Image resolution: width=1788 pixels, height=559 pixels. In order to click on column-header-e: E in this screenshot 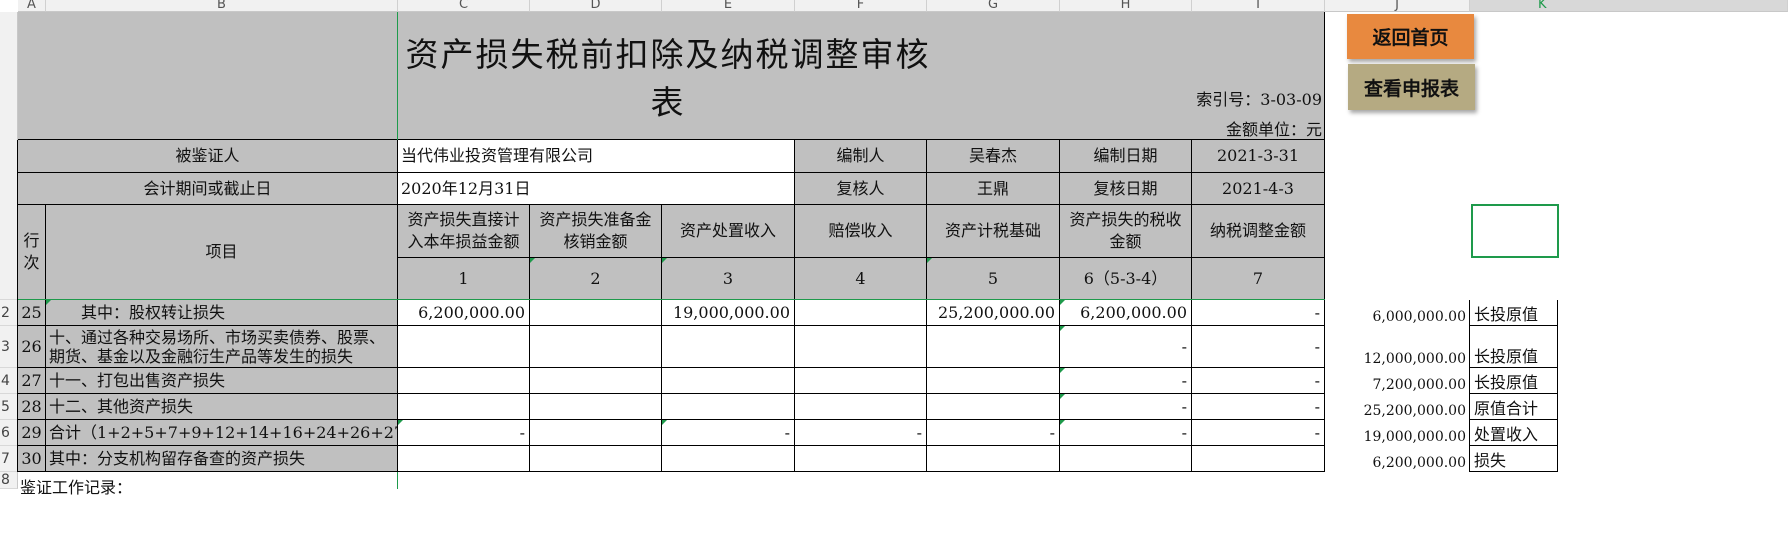, I will do `click(728, 6)`.